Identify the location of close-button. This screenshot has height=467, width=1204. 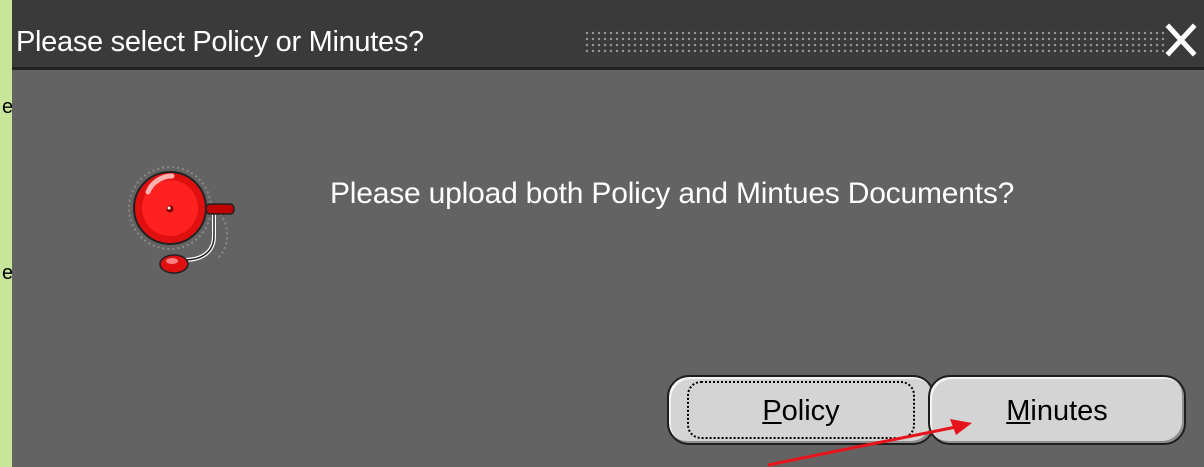
(1181, 40).